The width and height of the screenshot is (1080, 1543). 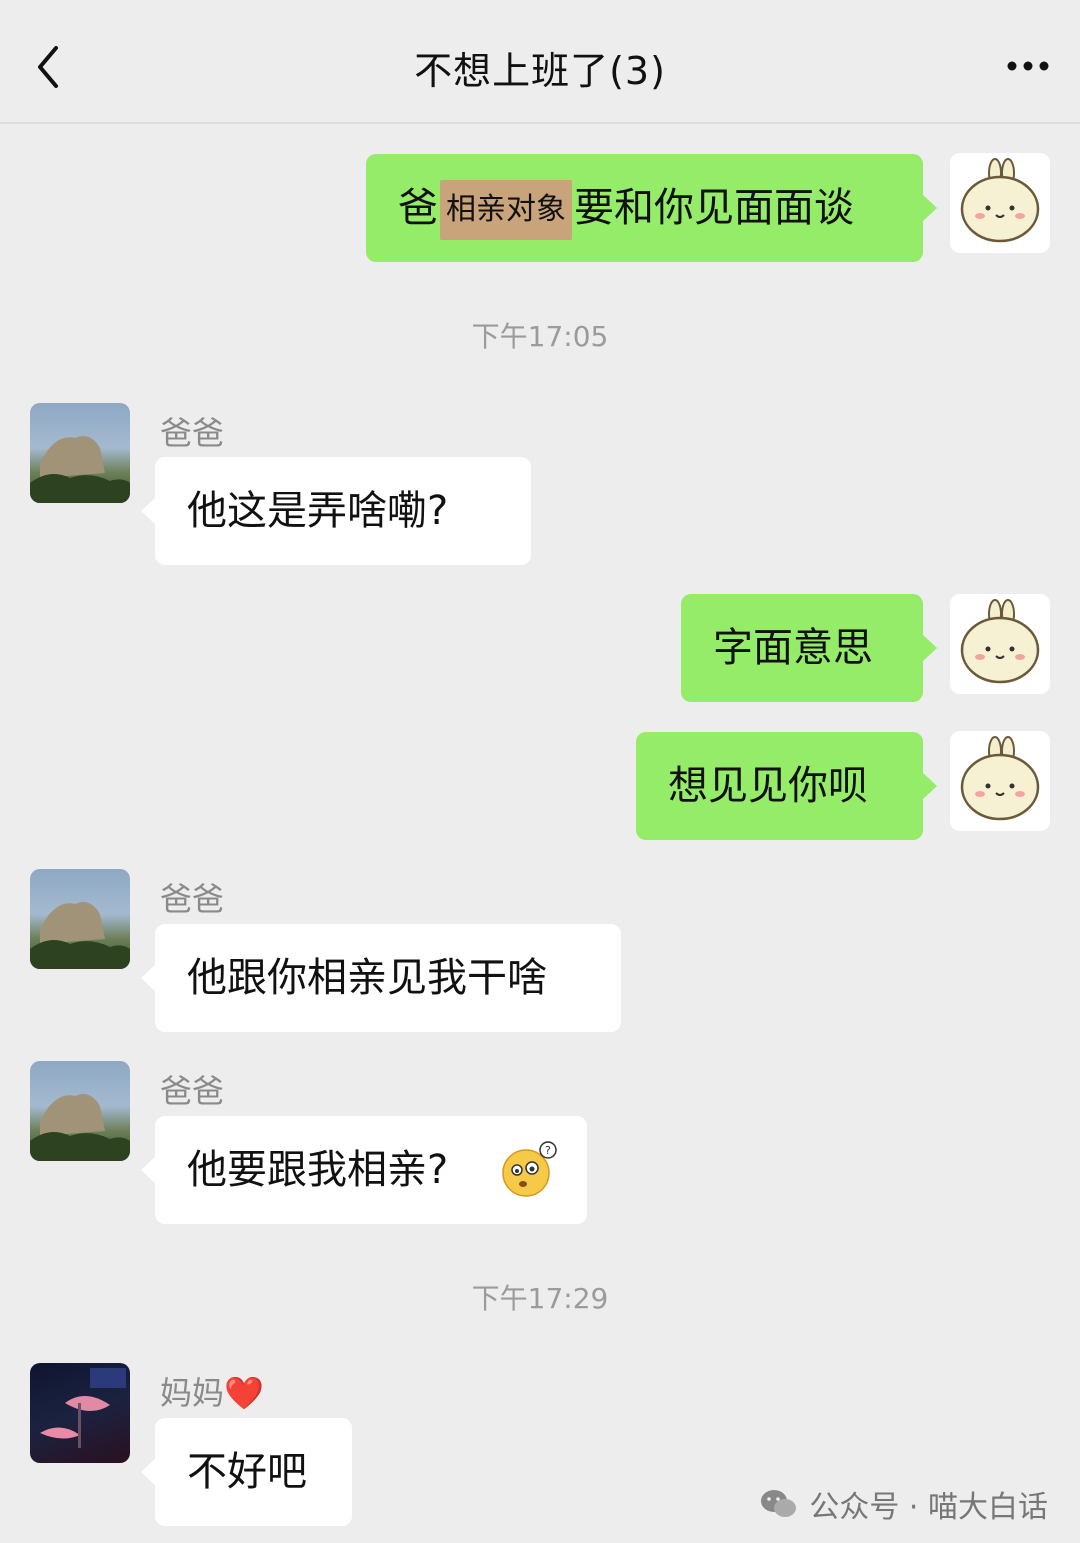 What do you see at coordinates (928, 1507) in the screenshot?
I see `watermark-text: 公众号 · 喵大白话` at bounding box center [928, 1507].